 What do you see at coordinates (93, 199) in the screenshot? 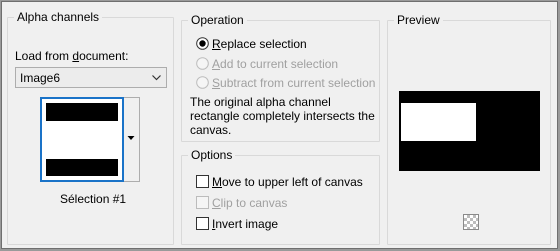
I see `selection-name-label: Sélection #1` at bounding box center [93, 199].